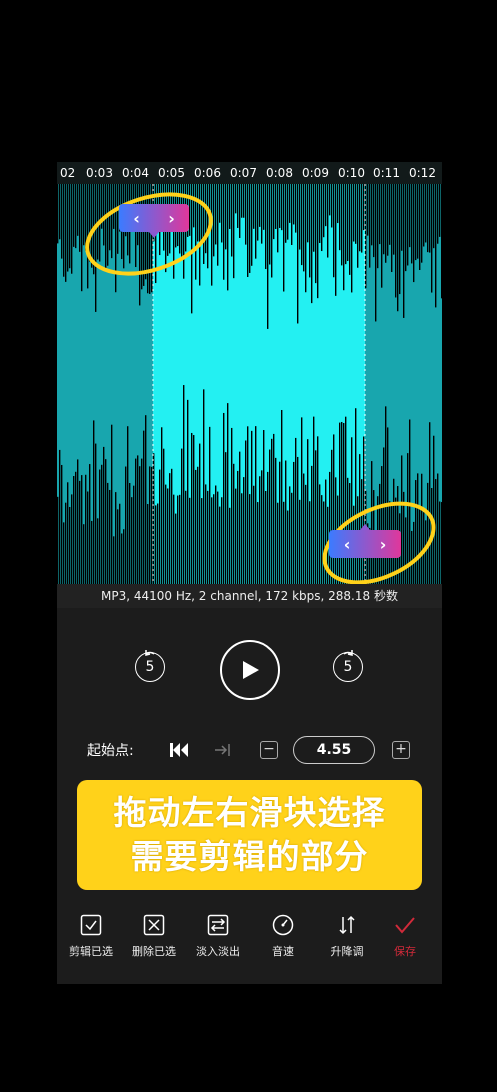  I want to click on increase-start-button: +, so click(401, 750).